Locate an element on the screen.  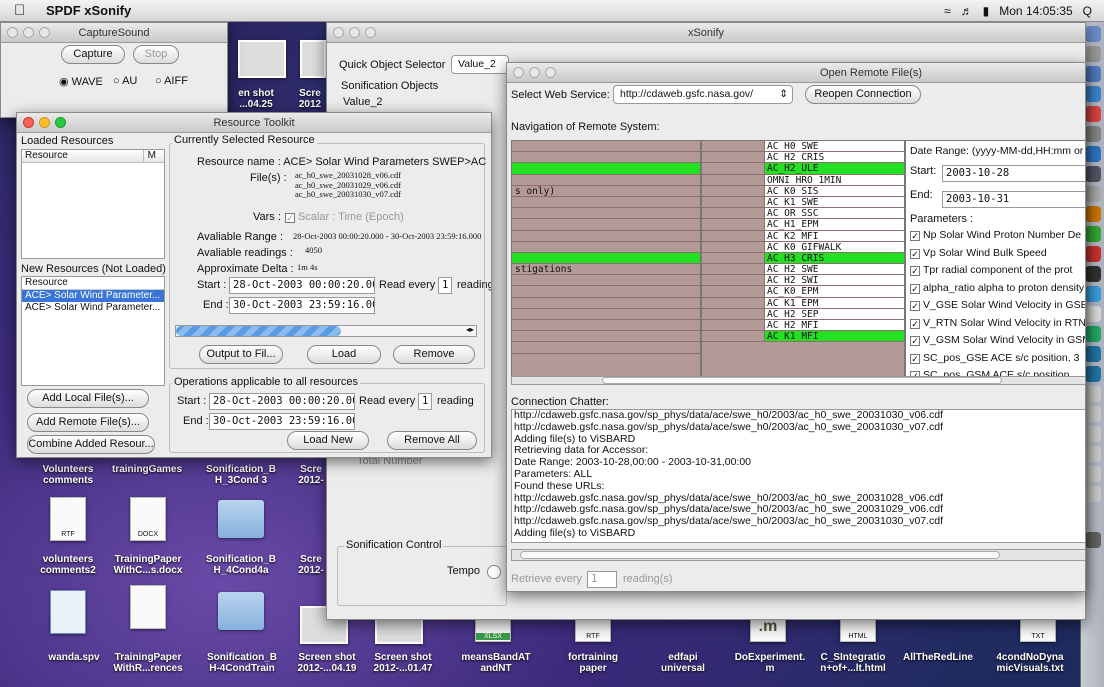
capture-button: Capture is located at coordinates (93, 54).